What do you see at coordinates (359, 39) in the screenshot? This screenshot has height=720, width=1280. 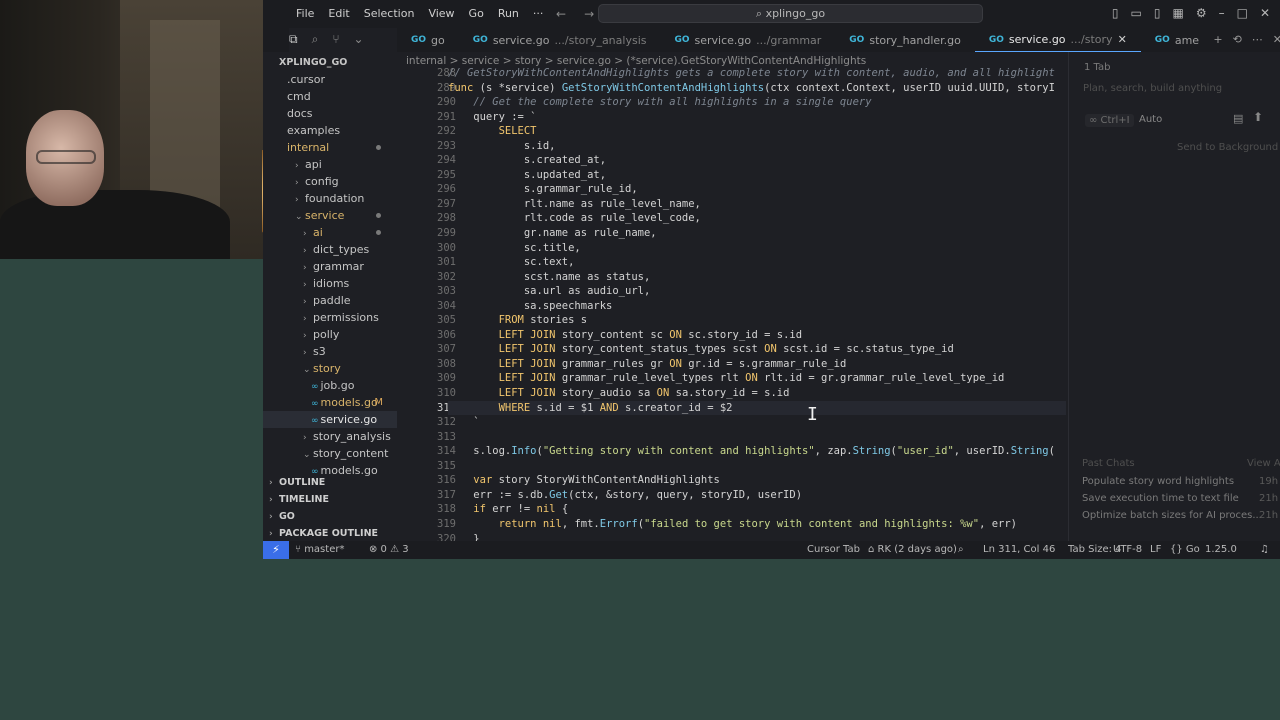 I see `chevron-down-icon: ⌄` at bounding box center [359, 39].